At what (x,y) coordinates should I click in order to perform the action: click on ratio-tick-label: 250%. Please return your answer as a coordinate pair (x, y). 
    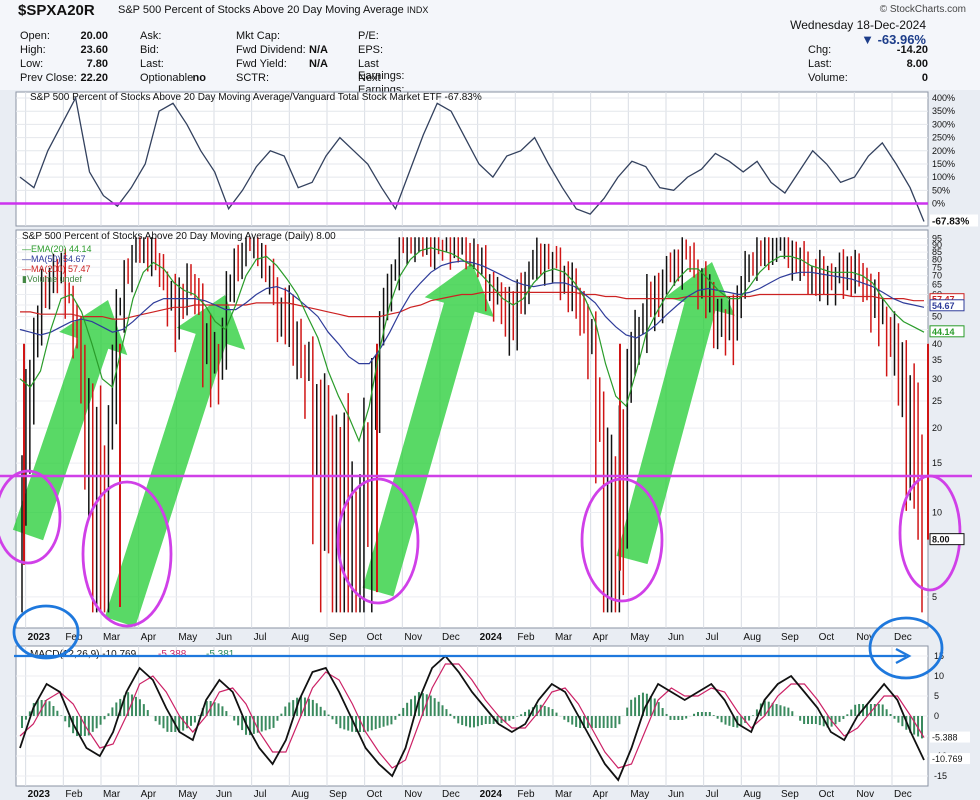
    Looking at the image, I should click on (943, 138).